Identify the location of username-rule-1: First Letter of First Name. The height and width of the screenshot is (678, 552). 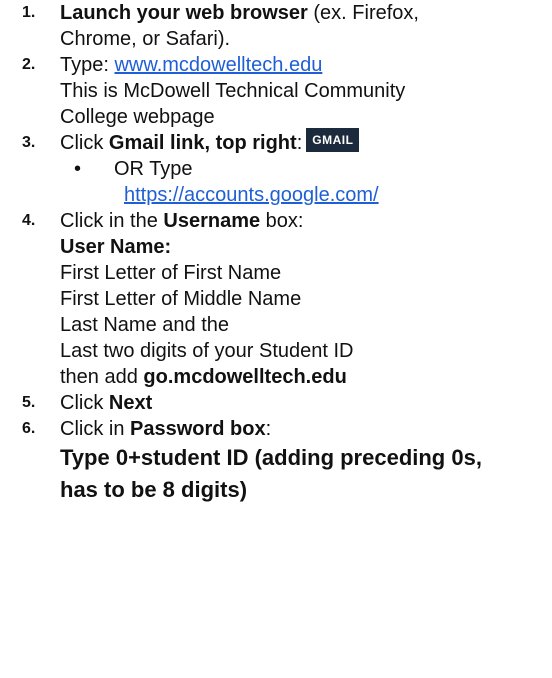
(171, 273).